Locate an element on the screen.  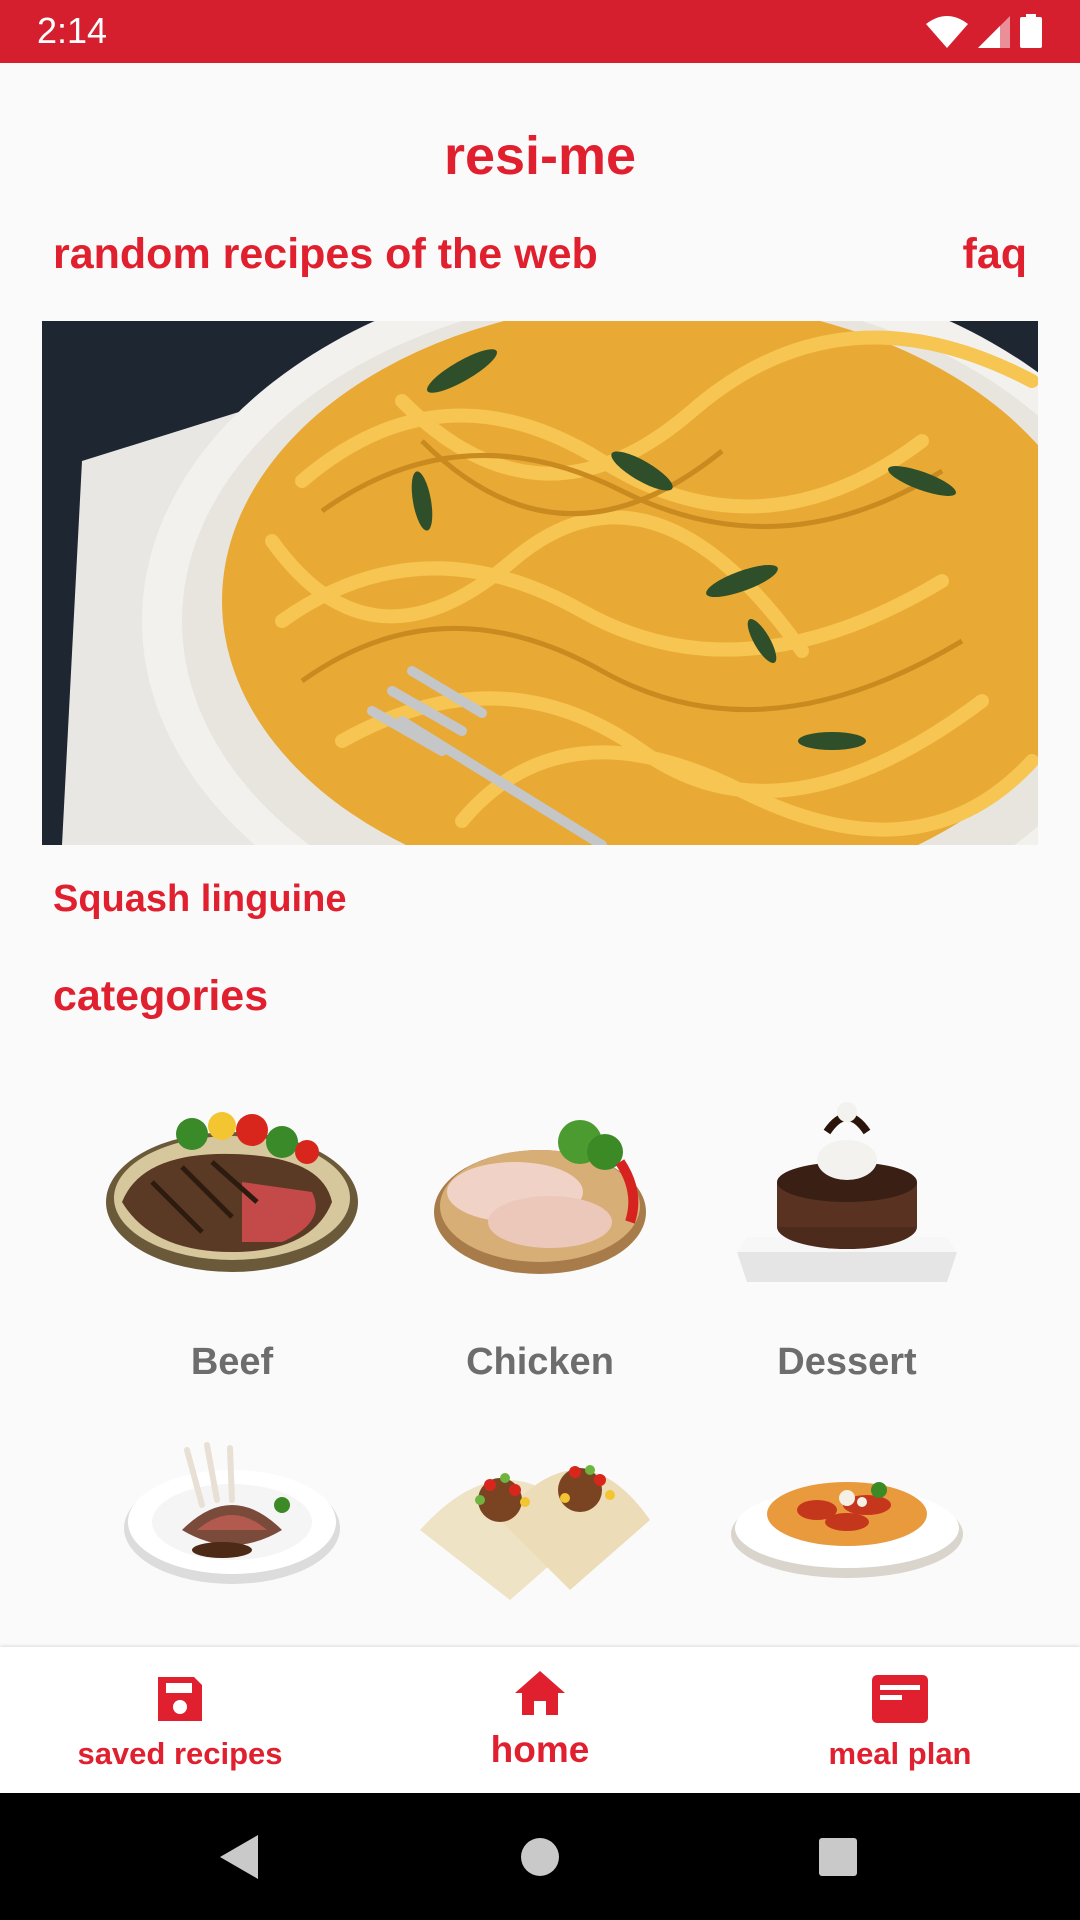
battery-icon is located at coordinates (1031, 31).